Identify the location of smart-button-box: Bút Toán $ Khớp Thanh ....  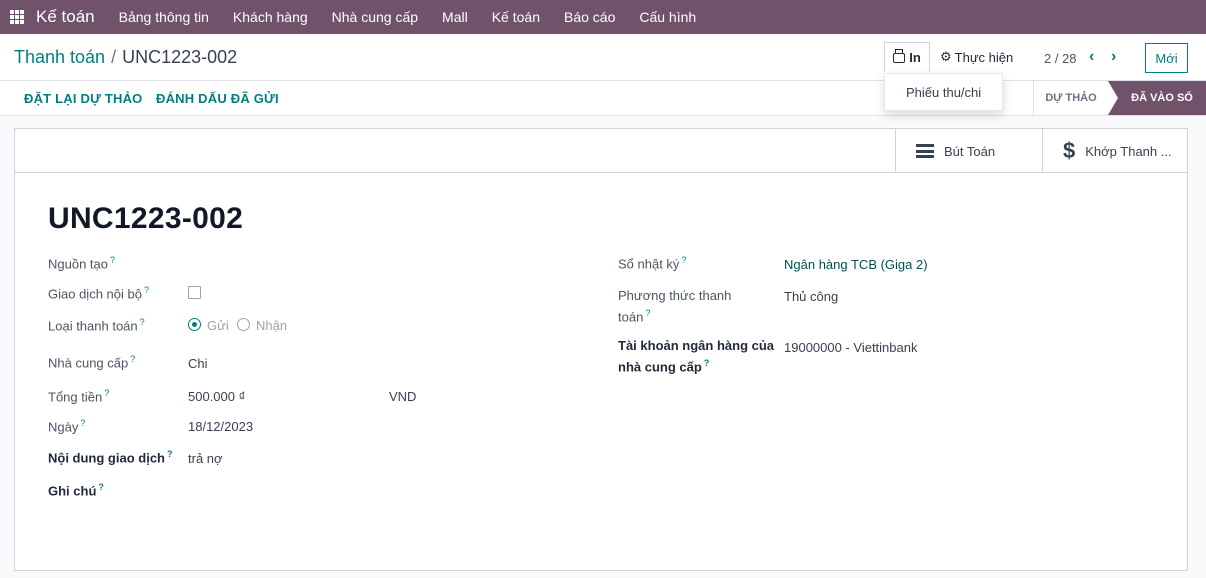
(601, 151).